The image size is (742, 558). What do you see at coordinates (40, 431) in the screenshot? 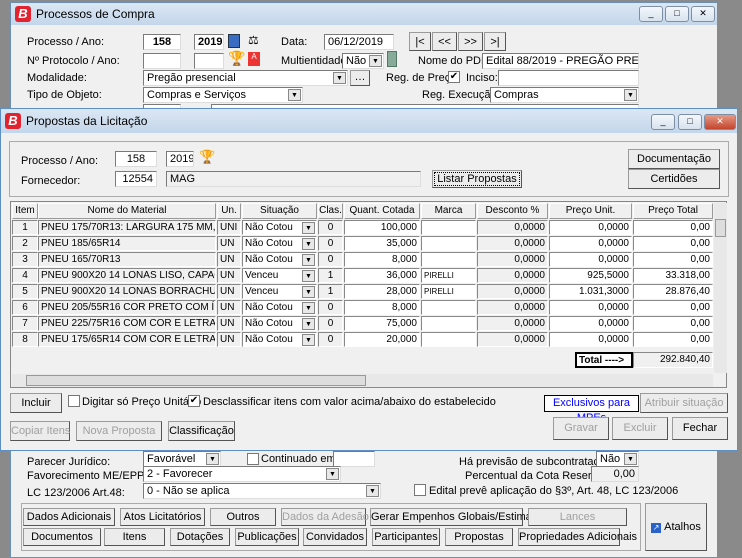
I see `copiar-itens-button: Copiar Itens` at bounding box center [40, 431].